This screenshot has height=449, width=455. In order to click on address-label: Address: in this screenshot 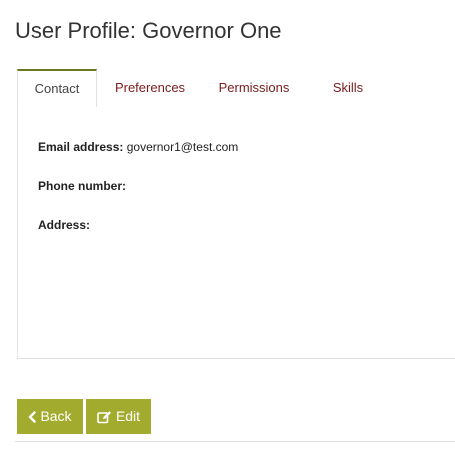, I will do `click(64, 225)`.